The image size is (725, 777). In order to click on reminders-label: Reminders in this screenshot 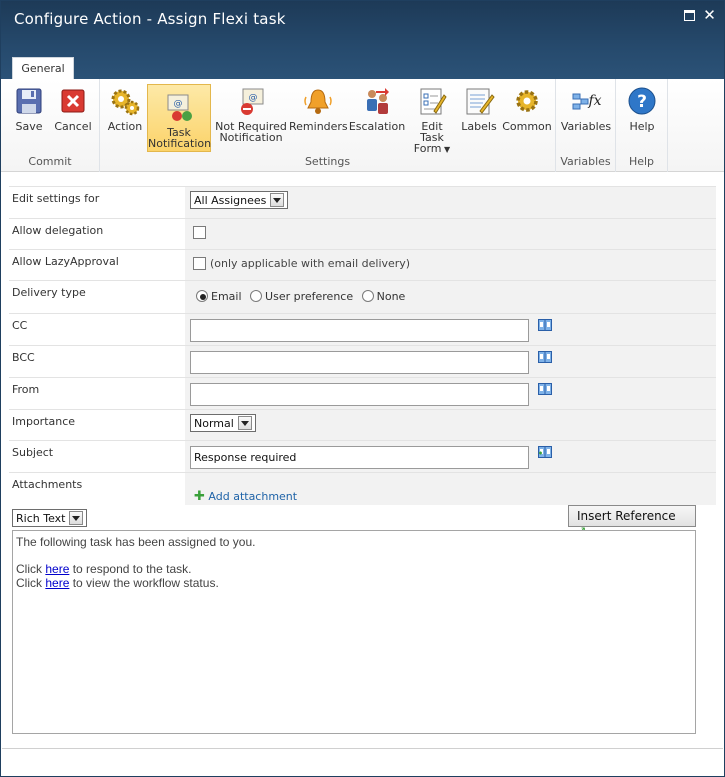, I will do `click(318, 126)`.